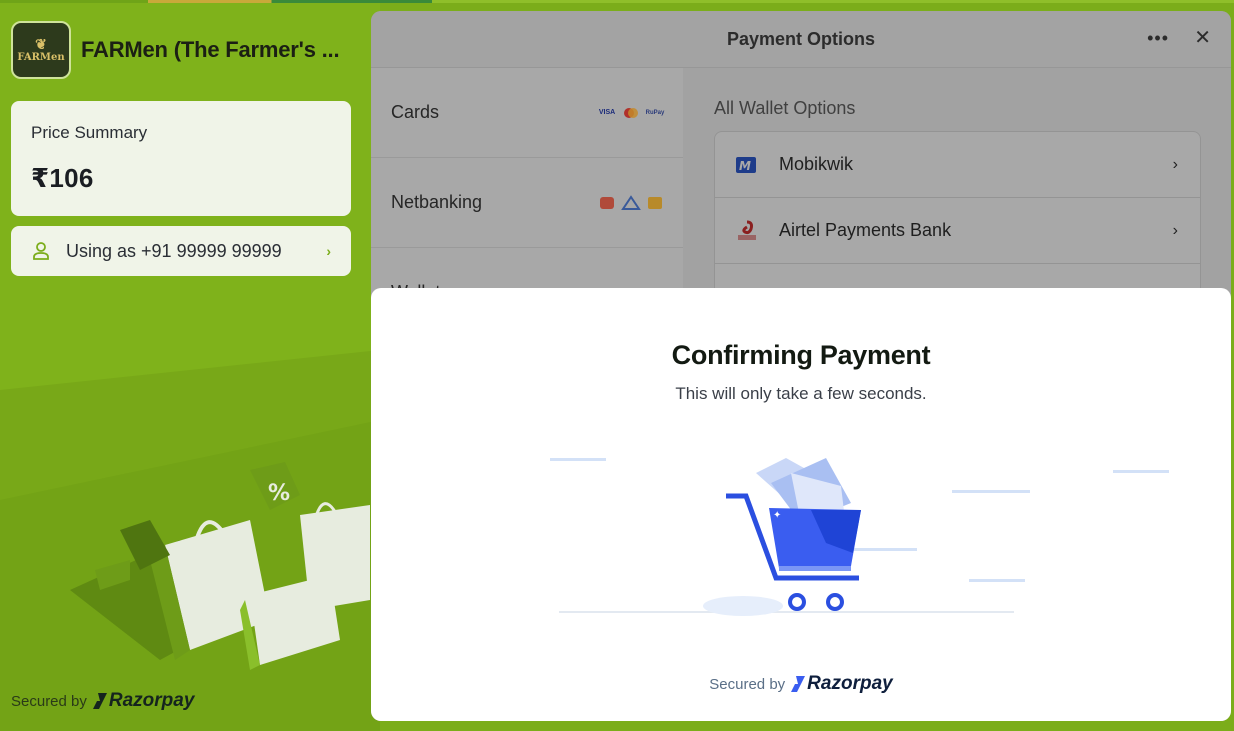 The width and height of the screenshot is (1234, 731). What do you see at coordinates (527, 113) in the screenshot?
I see `method-cards: Cards VISA RuPay` at bounding box center [527, 113].